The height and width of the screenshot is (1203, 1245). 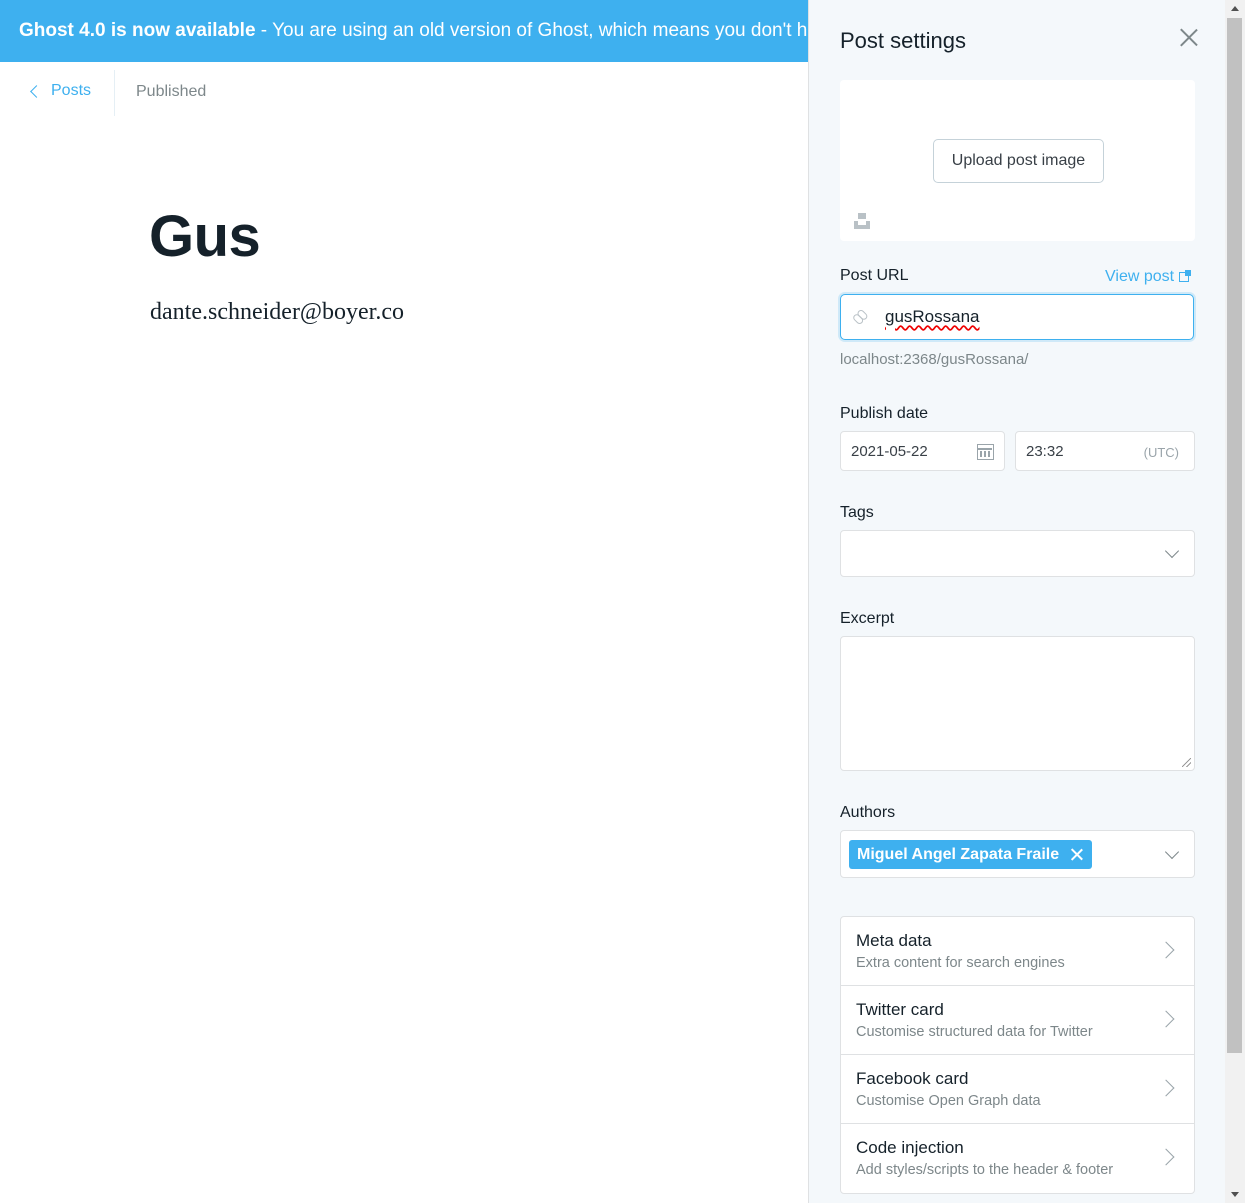 I want to click on upload-post-image-button: Upload post image, so click(x=1018, y=161).